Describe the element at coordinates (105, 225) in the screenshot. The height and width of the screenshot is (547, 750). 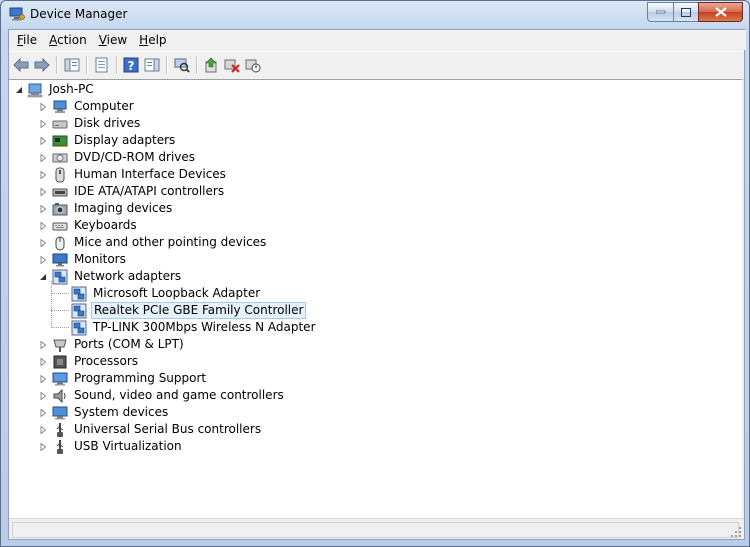
I see `tree-category-label: Keyboards` at that location.